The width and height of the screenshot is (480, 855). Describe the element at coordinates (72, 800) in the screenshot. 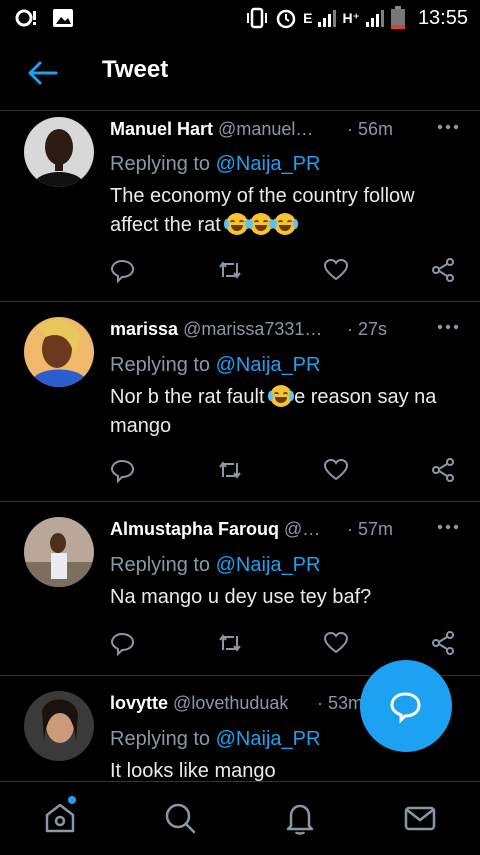

I see `new-activity-dot` at that location.